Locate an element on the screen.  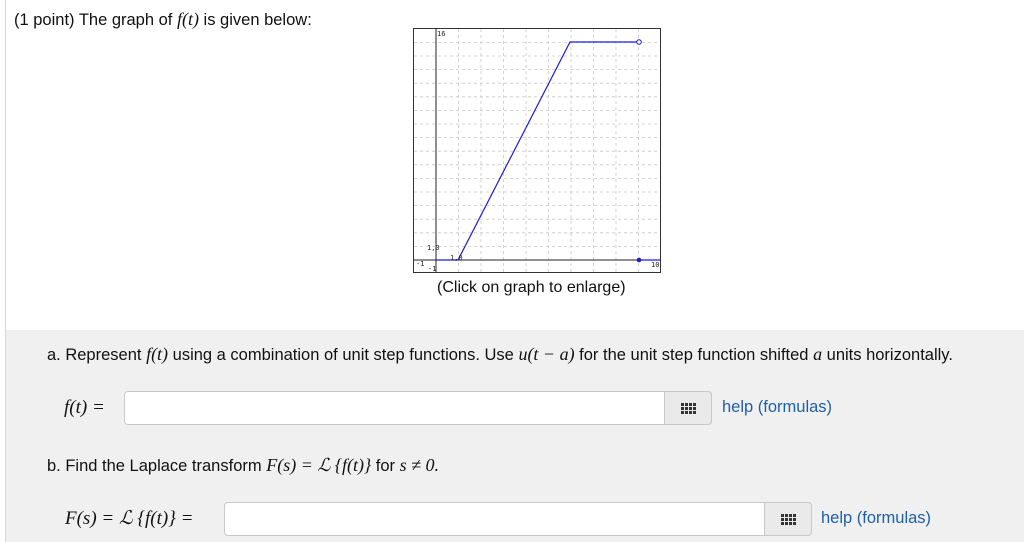
header-text-2: is given below: is located at coordinates (255, 20).